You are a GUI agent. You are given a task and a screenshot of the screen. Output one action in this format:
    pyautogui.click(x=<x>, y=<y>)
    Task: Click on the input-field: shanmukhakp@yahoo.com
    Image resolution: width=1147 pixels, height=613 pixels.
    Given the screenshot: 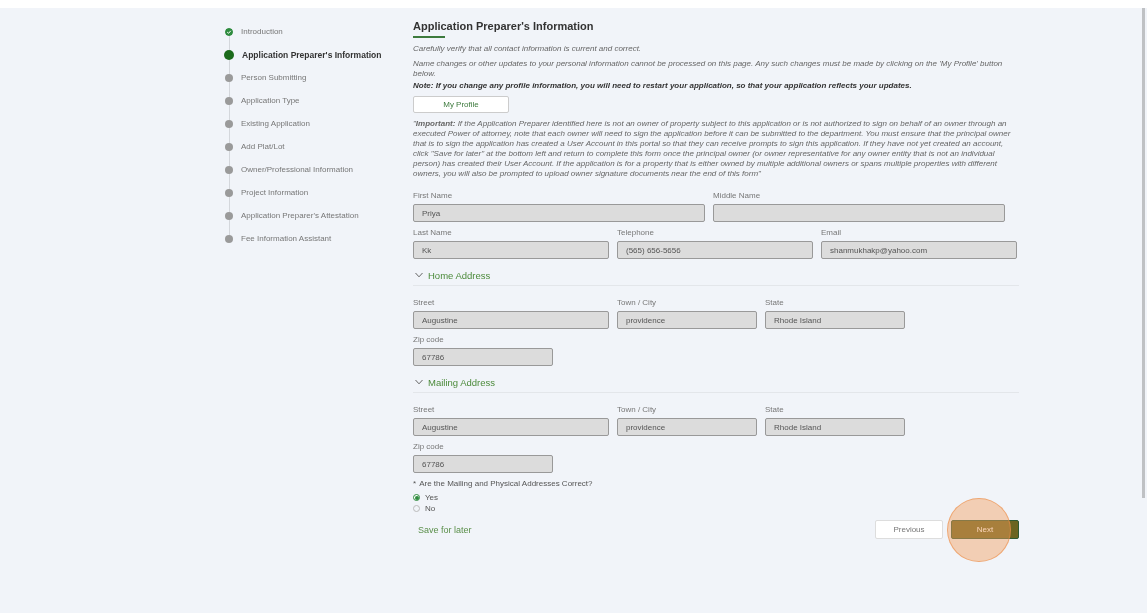 What is the action you would take?
    pyautogui.click(x=919, y=250)
    